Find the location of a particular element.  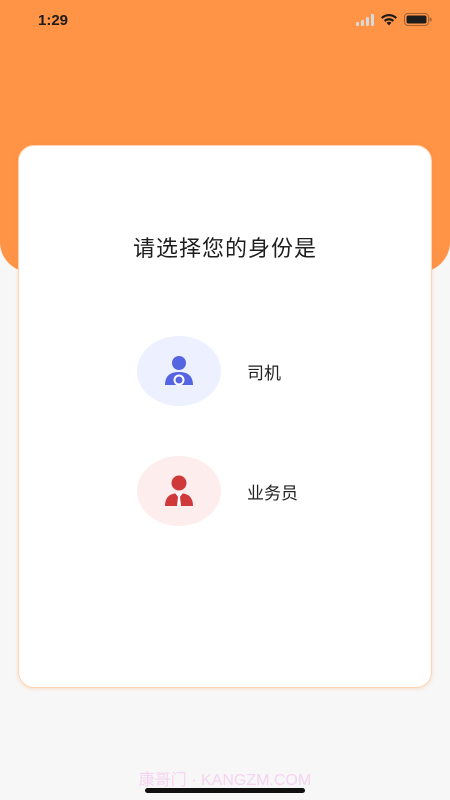

role-label-salesperson: 业务员 is located at coordinates (272, 493).